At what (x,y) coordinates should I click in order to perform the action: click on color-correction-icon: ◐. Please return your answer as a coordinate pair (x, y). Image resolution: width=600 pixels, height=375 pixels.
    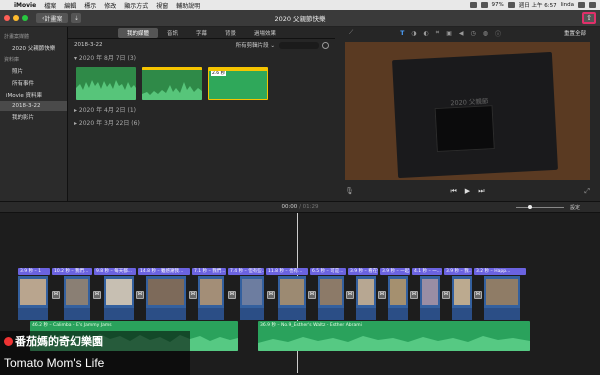
    Looking at the image, I should click on (426, 33).